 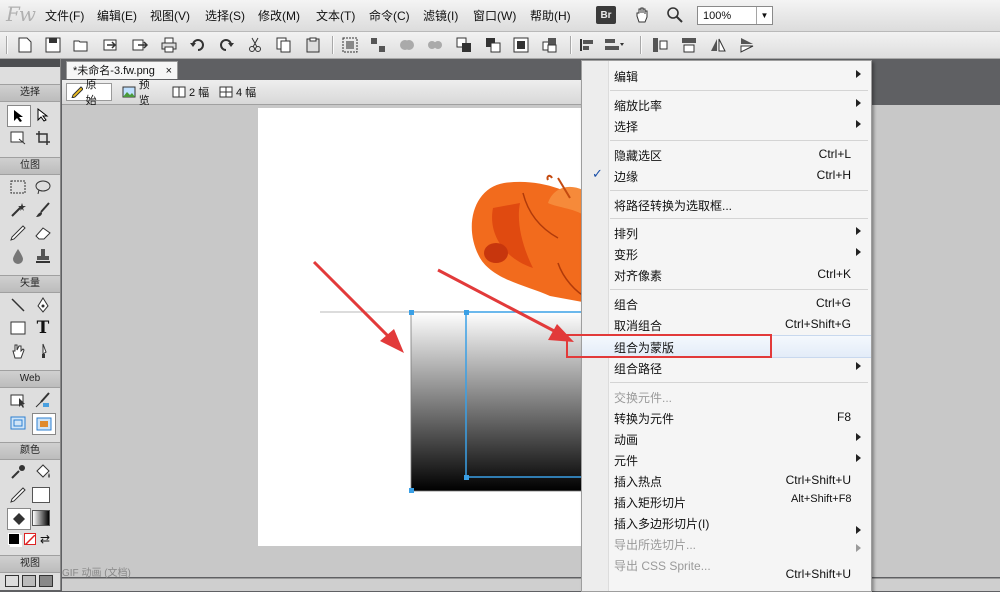 What do you see at coordinates (726, 480) in the screenshot?
I see `menu-item-insert-hotspot: 插入热点 Ctrl+Shift+U` at bounding box center [726, 480].